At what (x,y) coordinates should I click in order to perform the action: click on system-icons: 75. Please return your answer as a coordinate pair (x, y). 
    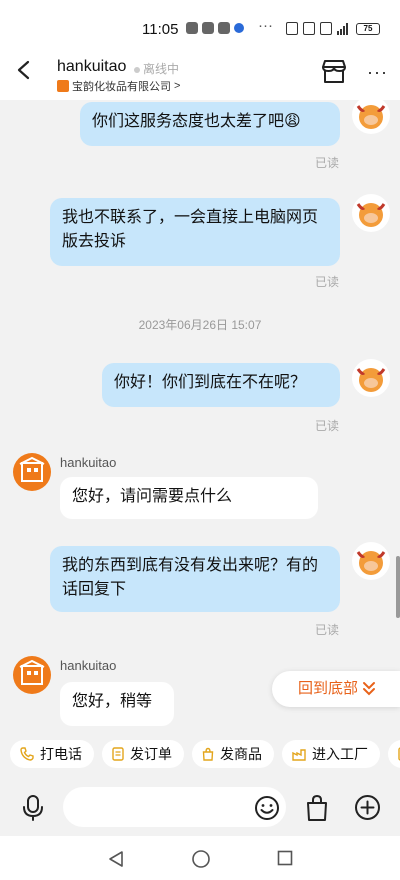
    Looking at the image, I should click on (333, 28).